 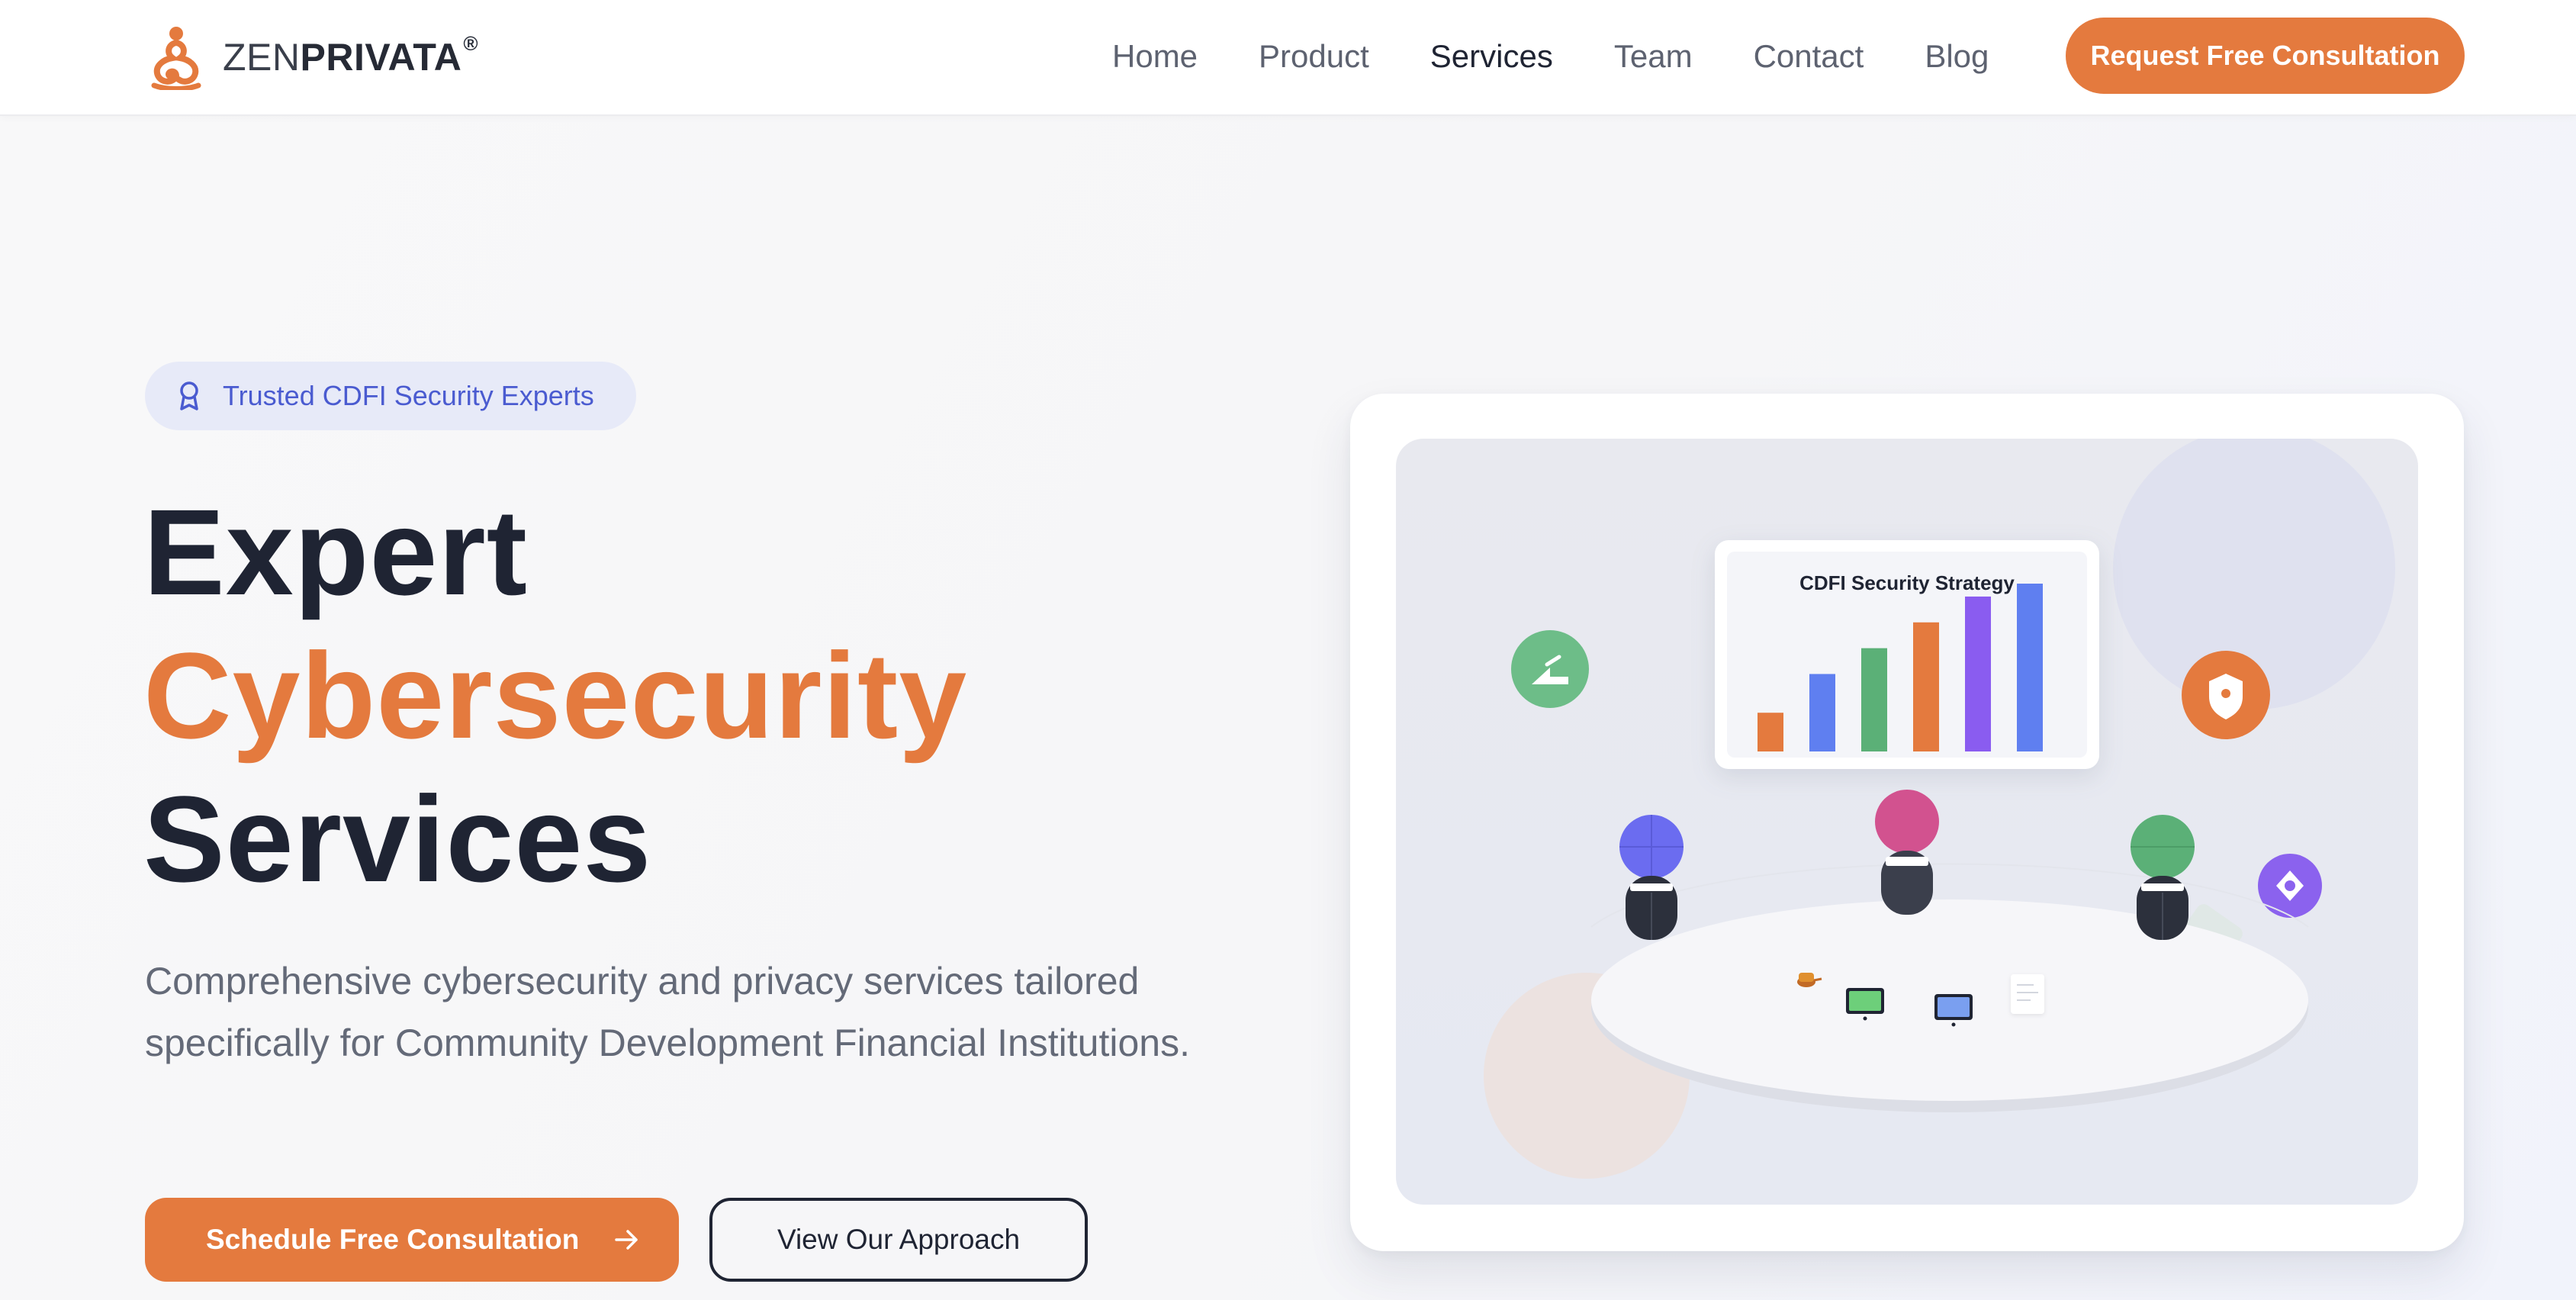 What do you see at coordinates (626, 1240) in the screenshot?
I see `arrow-right-icon` at bounding box center [626, 1240].